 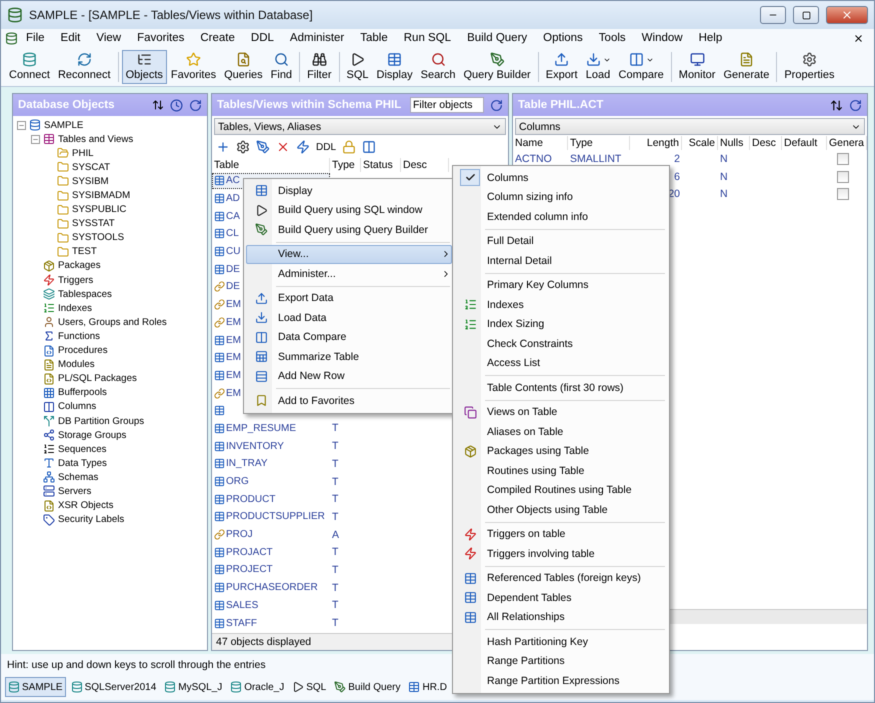 I want to click on tree-item: DB Partition Groups, so click(x=101, y=421).